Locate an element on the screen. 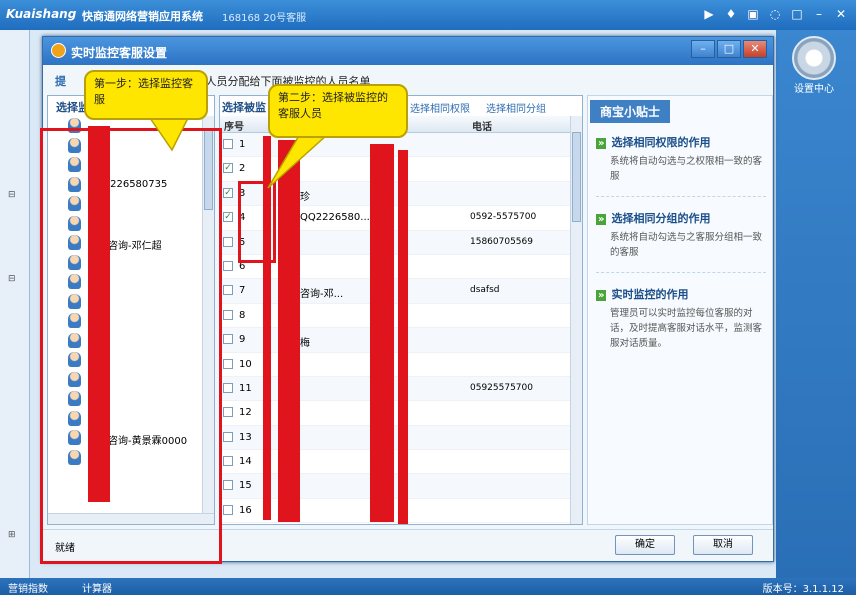 The image size is (856, 595). step1-callout: 第一步：选择监控客服 is located at coordinates (146, 95).